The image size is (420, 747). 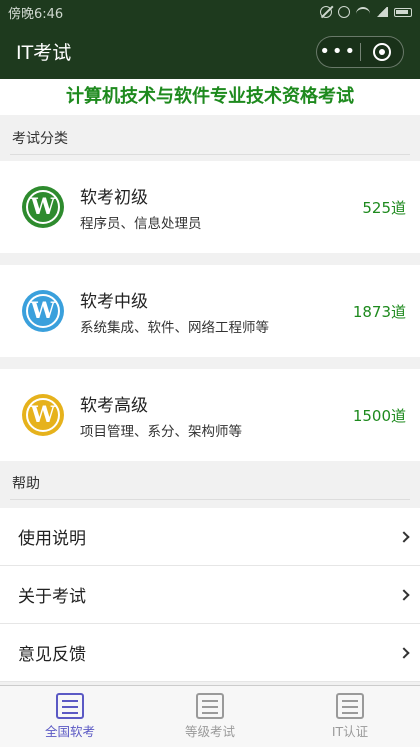 I want to click on tab-national-exam: 全国软考, so click(x=70, y=716).